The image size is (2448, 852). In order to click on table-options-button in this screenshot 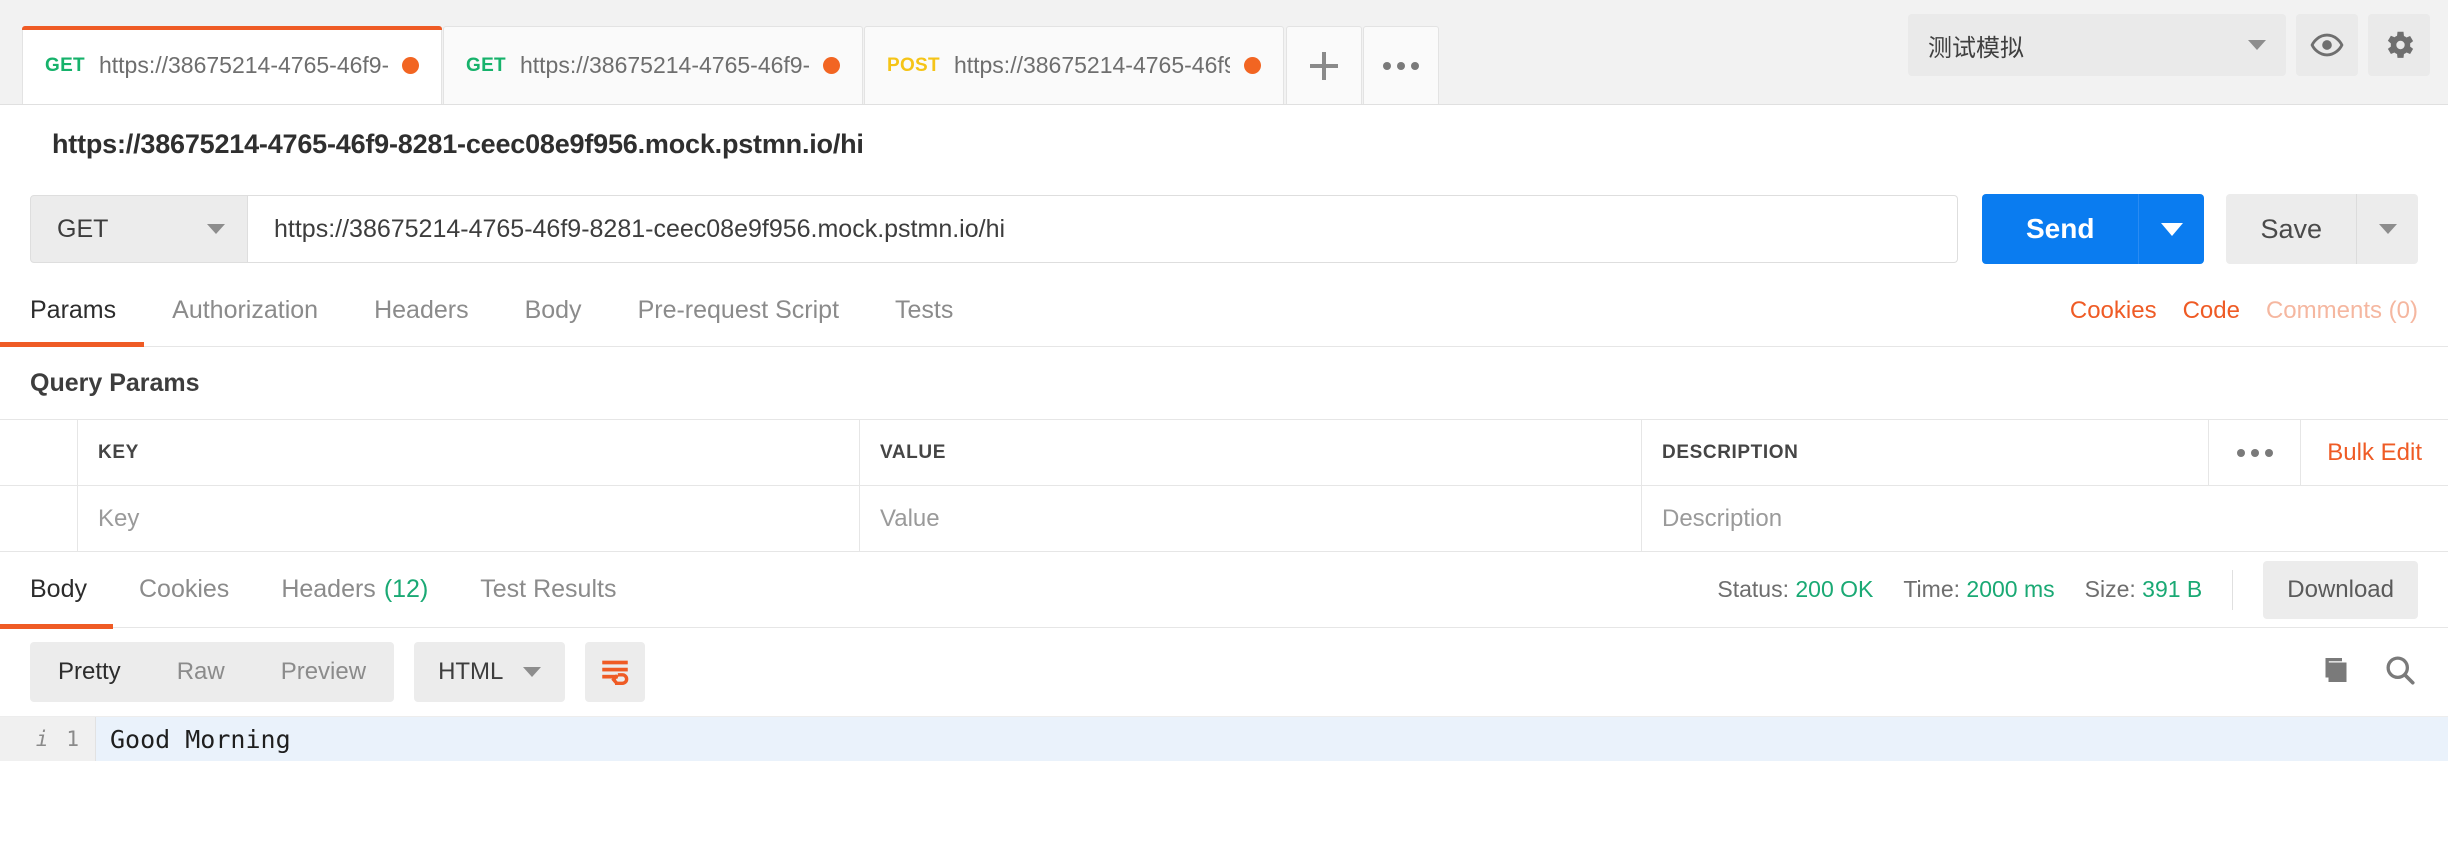, I will do `click(2254, 453)`.